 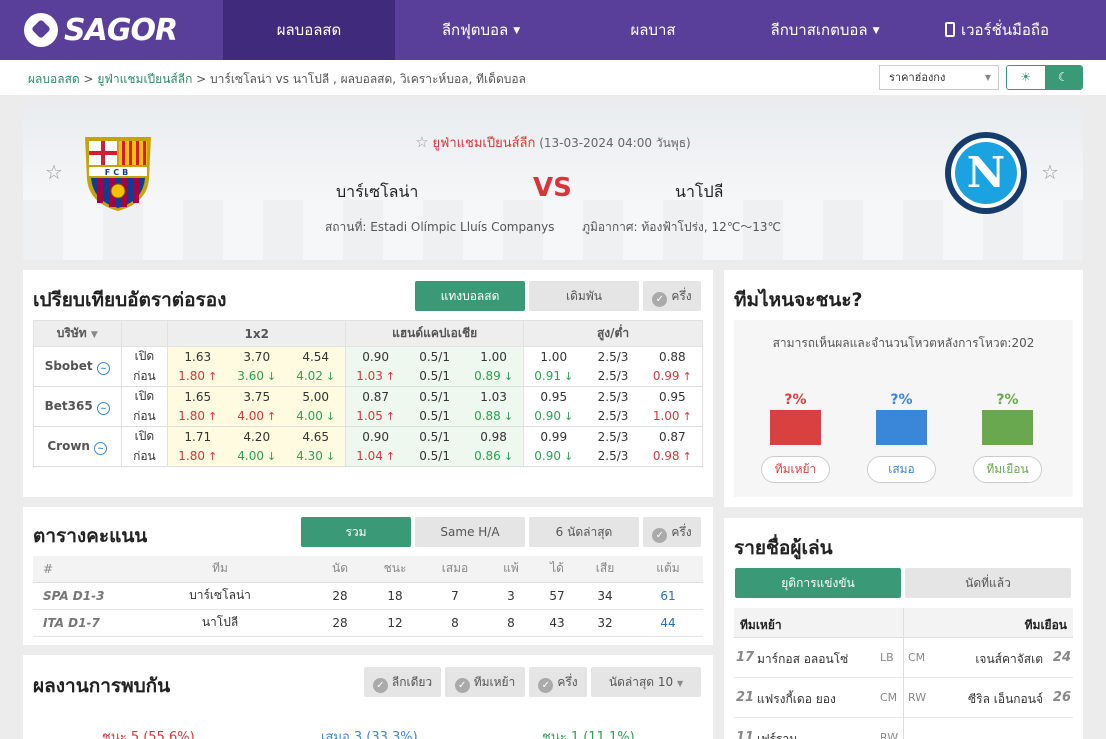 What do you see at coordinates (77, 406) in the screenshot?
I see `company-cell: Bet365 ~` at bounding box center [77, 406].